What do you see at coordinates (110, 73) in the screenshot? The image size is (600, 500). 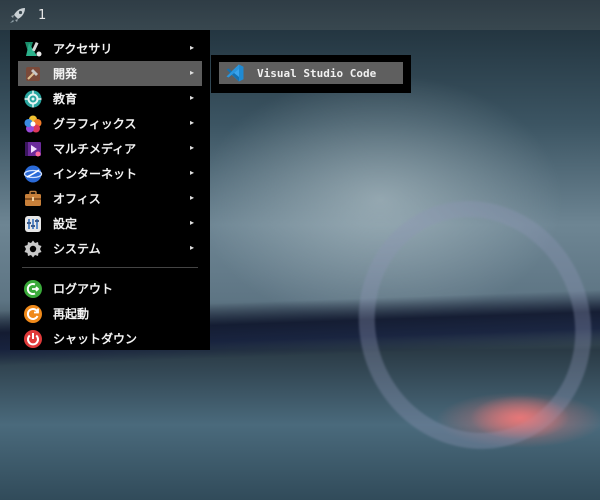 I see `menu-item-development: 開発 ▸` at bounding box center [110, 73].